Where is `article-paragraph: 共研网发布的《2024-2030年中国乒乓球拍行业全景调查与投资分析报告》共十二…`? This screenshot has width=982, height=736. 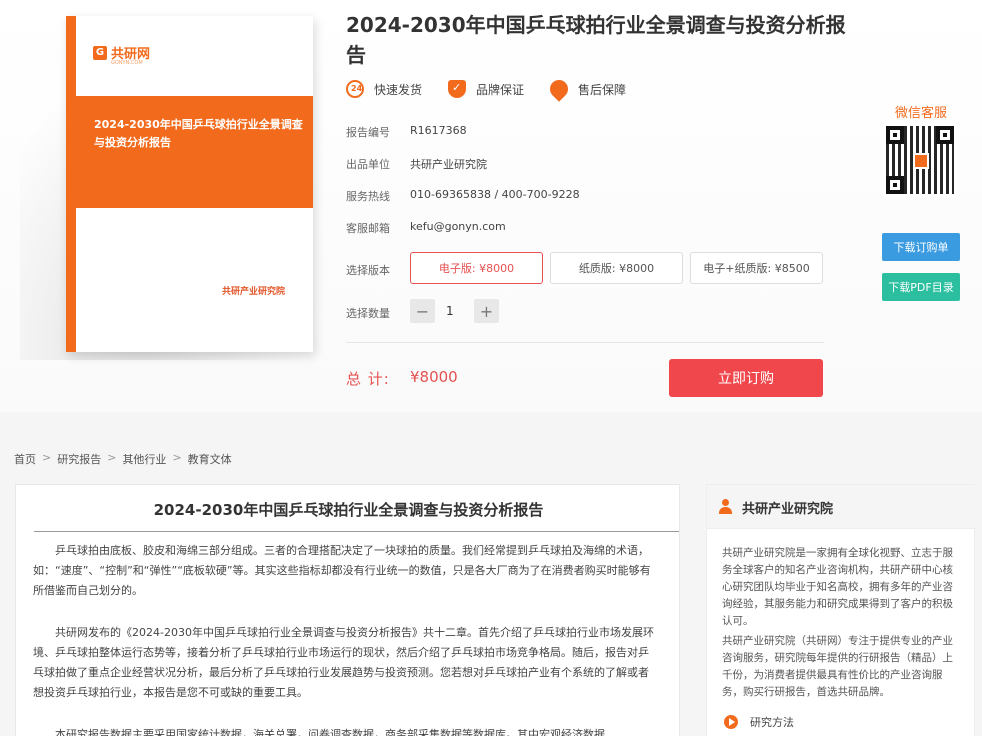
article-paragraph: 共研网发布的《2024-2030年中国乒乓球拍行业全景调查与投资分析报告》共十二… is located at coordinates (343, 662).